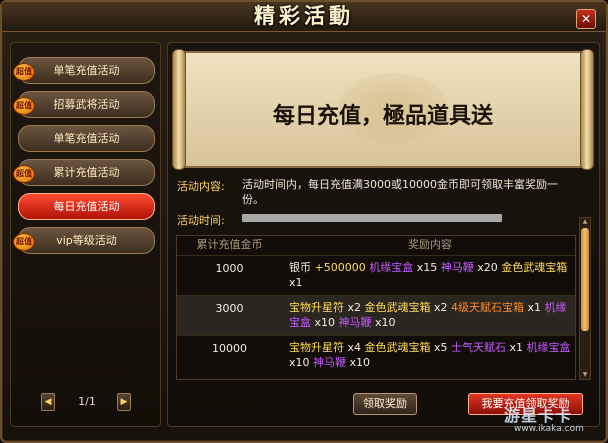 This screenshot has height=443, width=608. I want to click on reward-segment: x20, so click(487, 267).